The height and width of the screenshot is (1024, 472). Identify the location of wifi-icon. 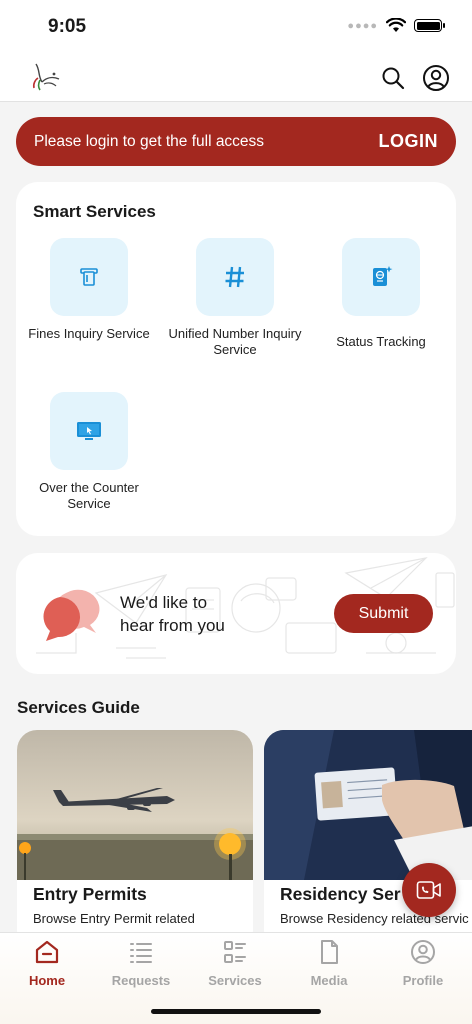
(396, 25).